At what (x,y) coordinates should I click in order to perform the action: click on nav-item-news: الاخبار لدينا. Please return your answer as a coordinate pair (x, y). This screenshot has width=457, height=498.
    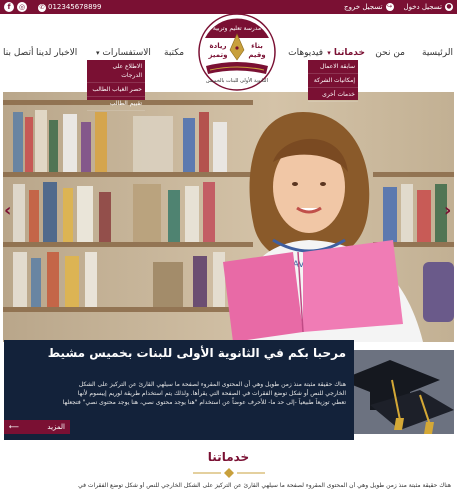
    Looking at the image, I should click on (56, 53).